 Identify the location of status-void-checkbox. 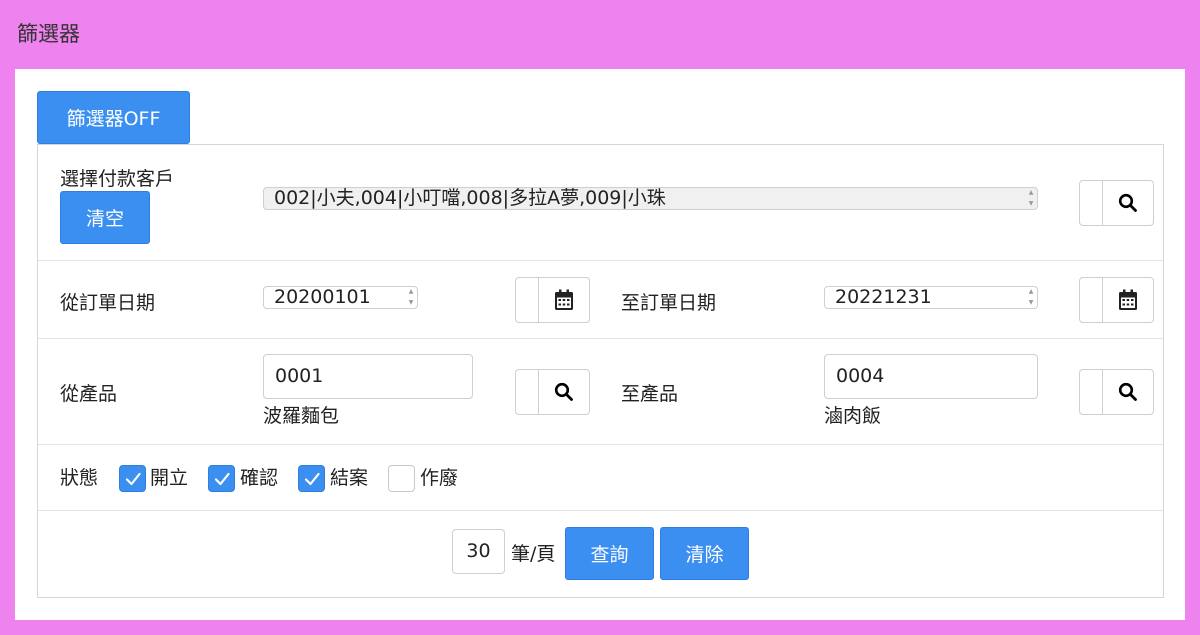
(401, 478).